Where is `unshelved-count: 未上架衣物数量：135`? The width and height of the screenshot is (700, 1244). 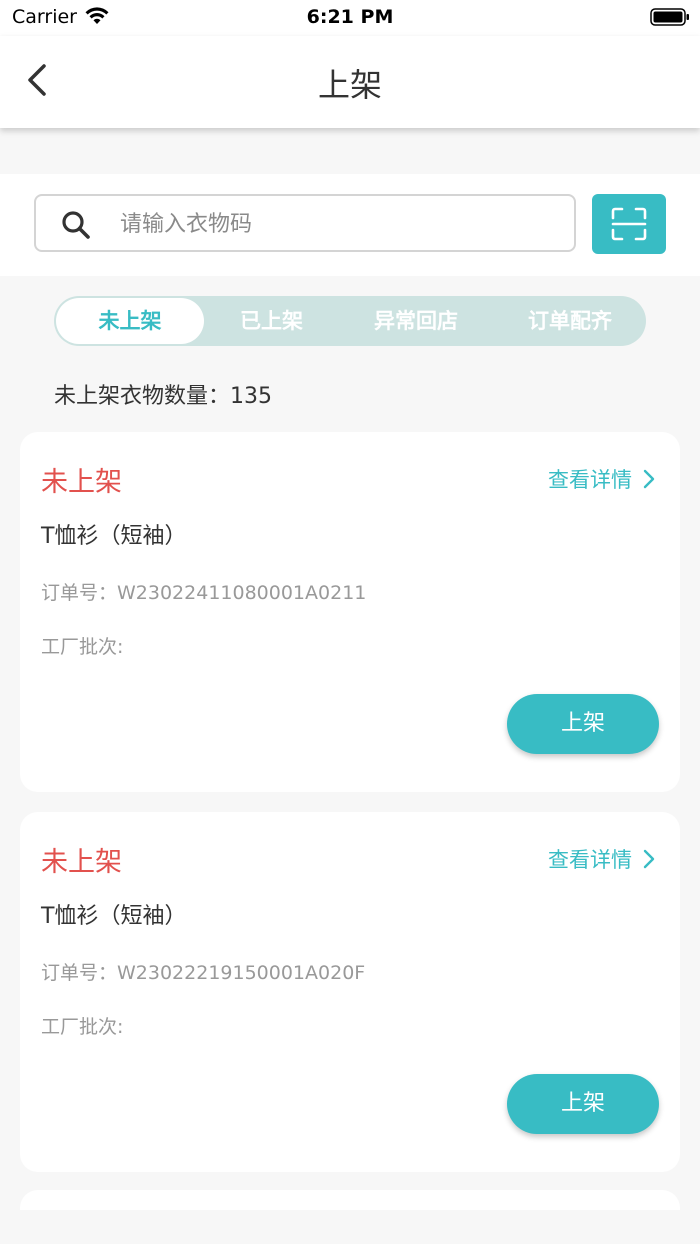
unshelved-count: 未上架衣物数量：135 is located at coordinates (163, 396).